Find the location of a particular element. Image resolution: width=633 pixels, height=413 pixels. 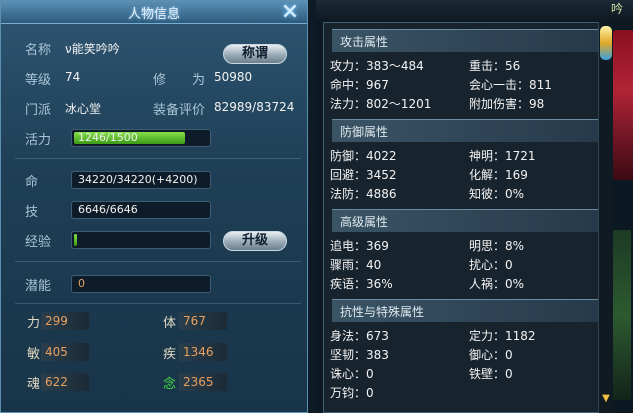

cultivation-value: 50980 is located at coordinates (233, 77).